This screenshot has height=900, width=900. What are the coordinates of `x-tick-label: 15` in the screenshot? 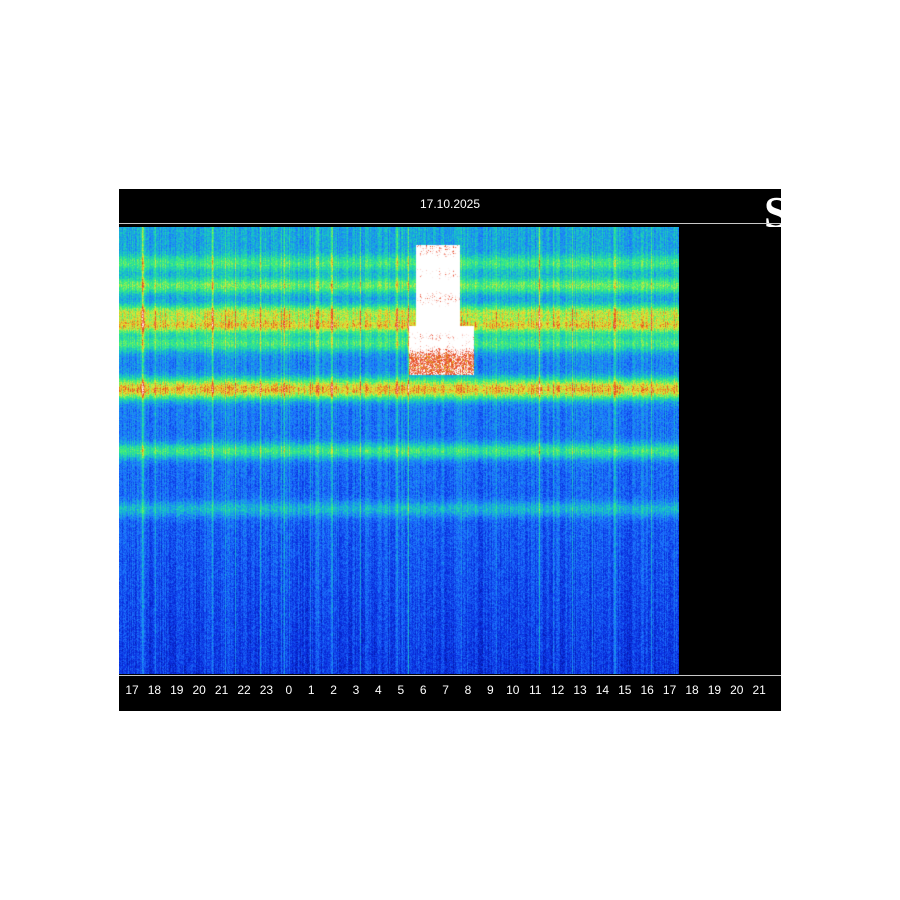 It's located at (625, 690).